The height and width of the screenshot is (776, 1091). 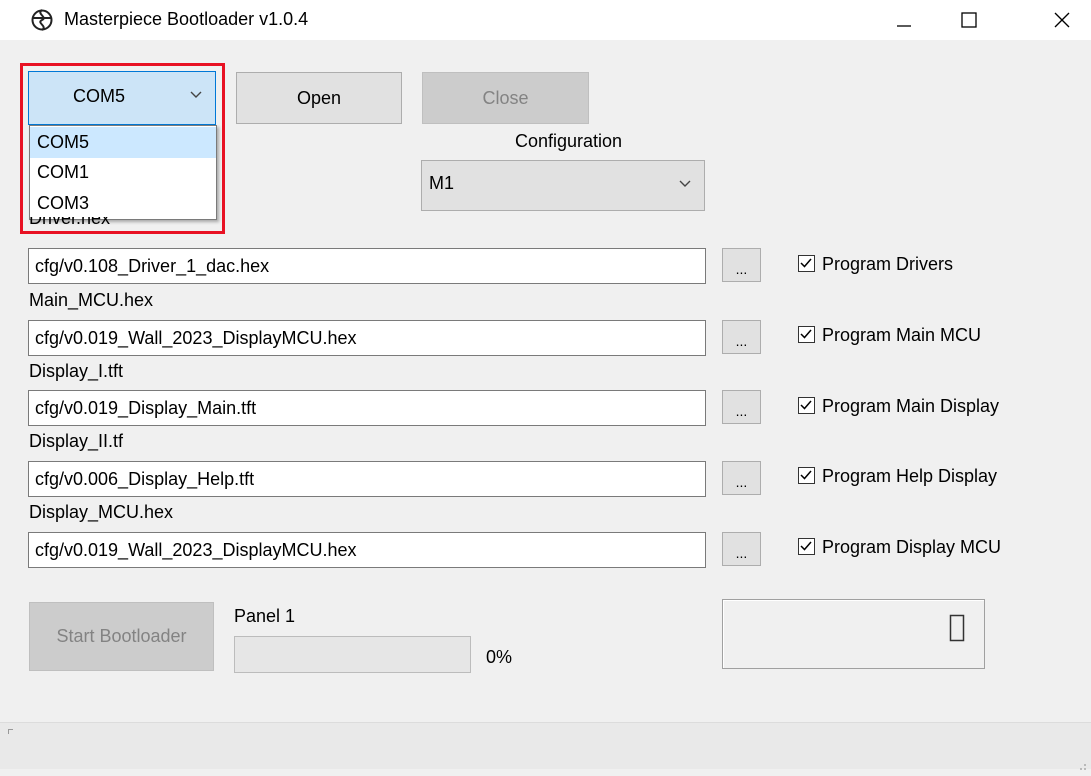 I want to click on minimize-icon, so click(x=904, y=26).